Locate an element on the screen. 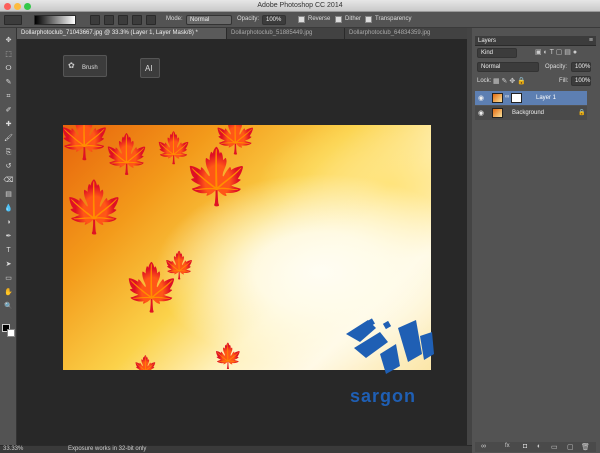 The height and width of the screenshot is (453, 600). app-title: Adobe Photoshop CC 2014 is located at coordinates (300, 5).